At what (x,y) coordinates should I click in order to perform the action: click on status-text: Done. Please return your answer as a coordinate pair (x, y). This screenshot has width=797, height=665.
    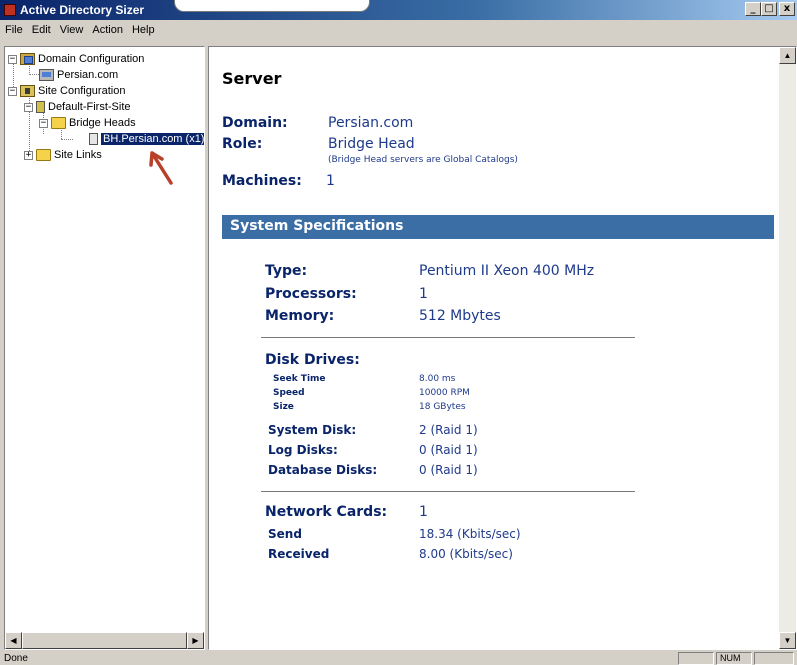
    Looking at the image, I should click on (16, 658).